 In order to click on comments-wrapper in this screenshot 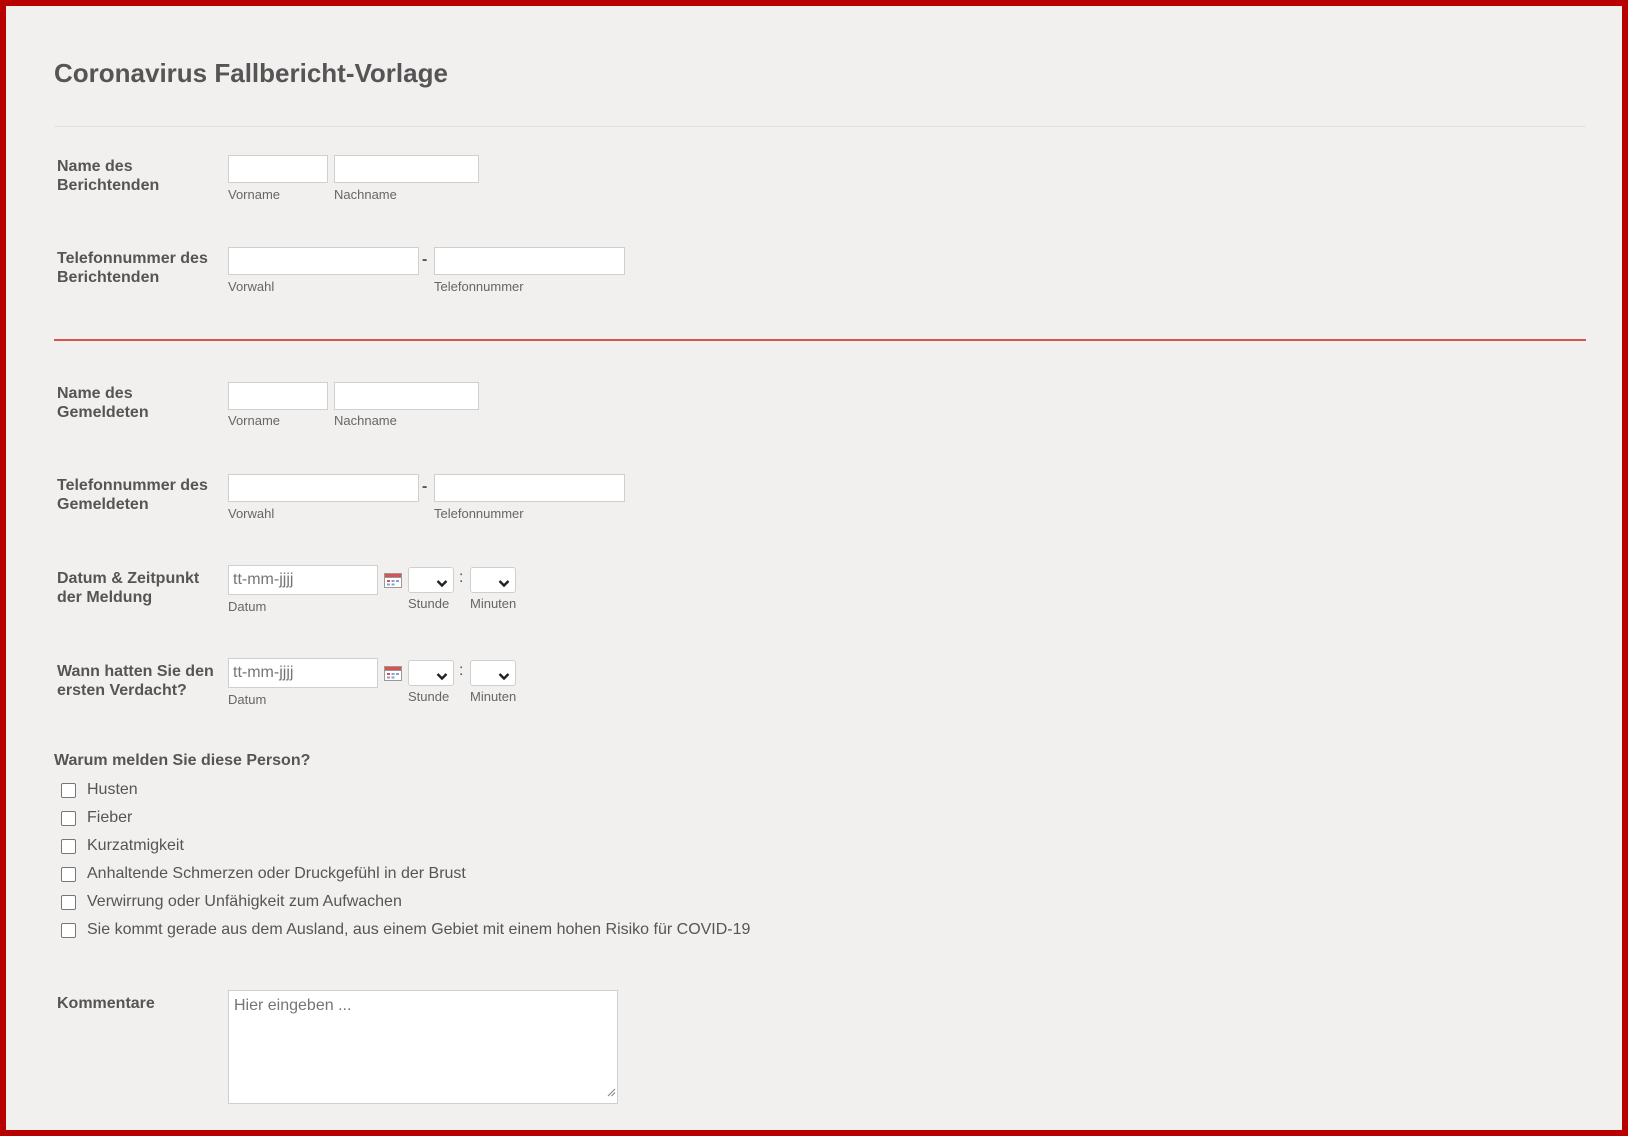, I will do `click(423, 1047)`.